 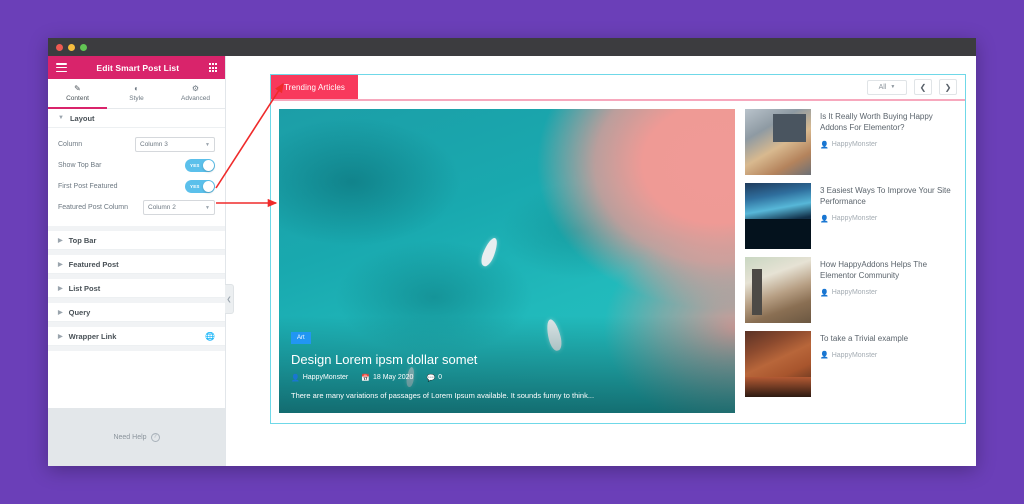 I want to click on control-featured-post-column: Featured Post Column Column 2 ▼, so click(x=136, y=207).